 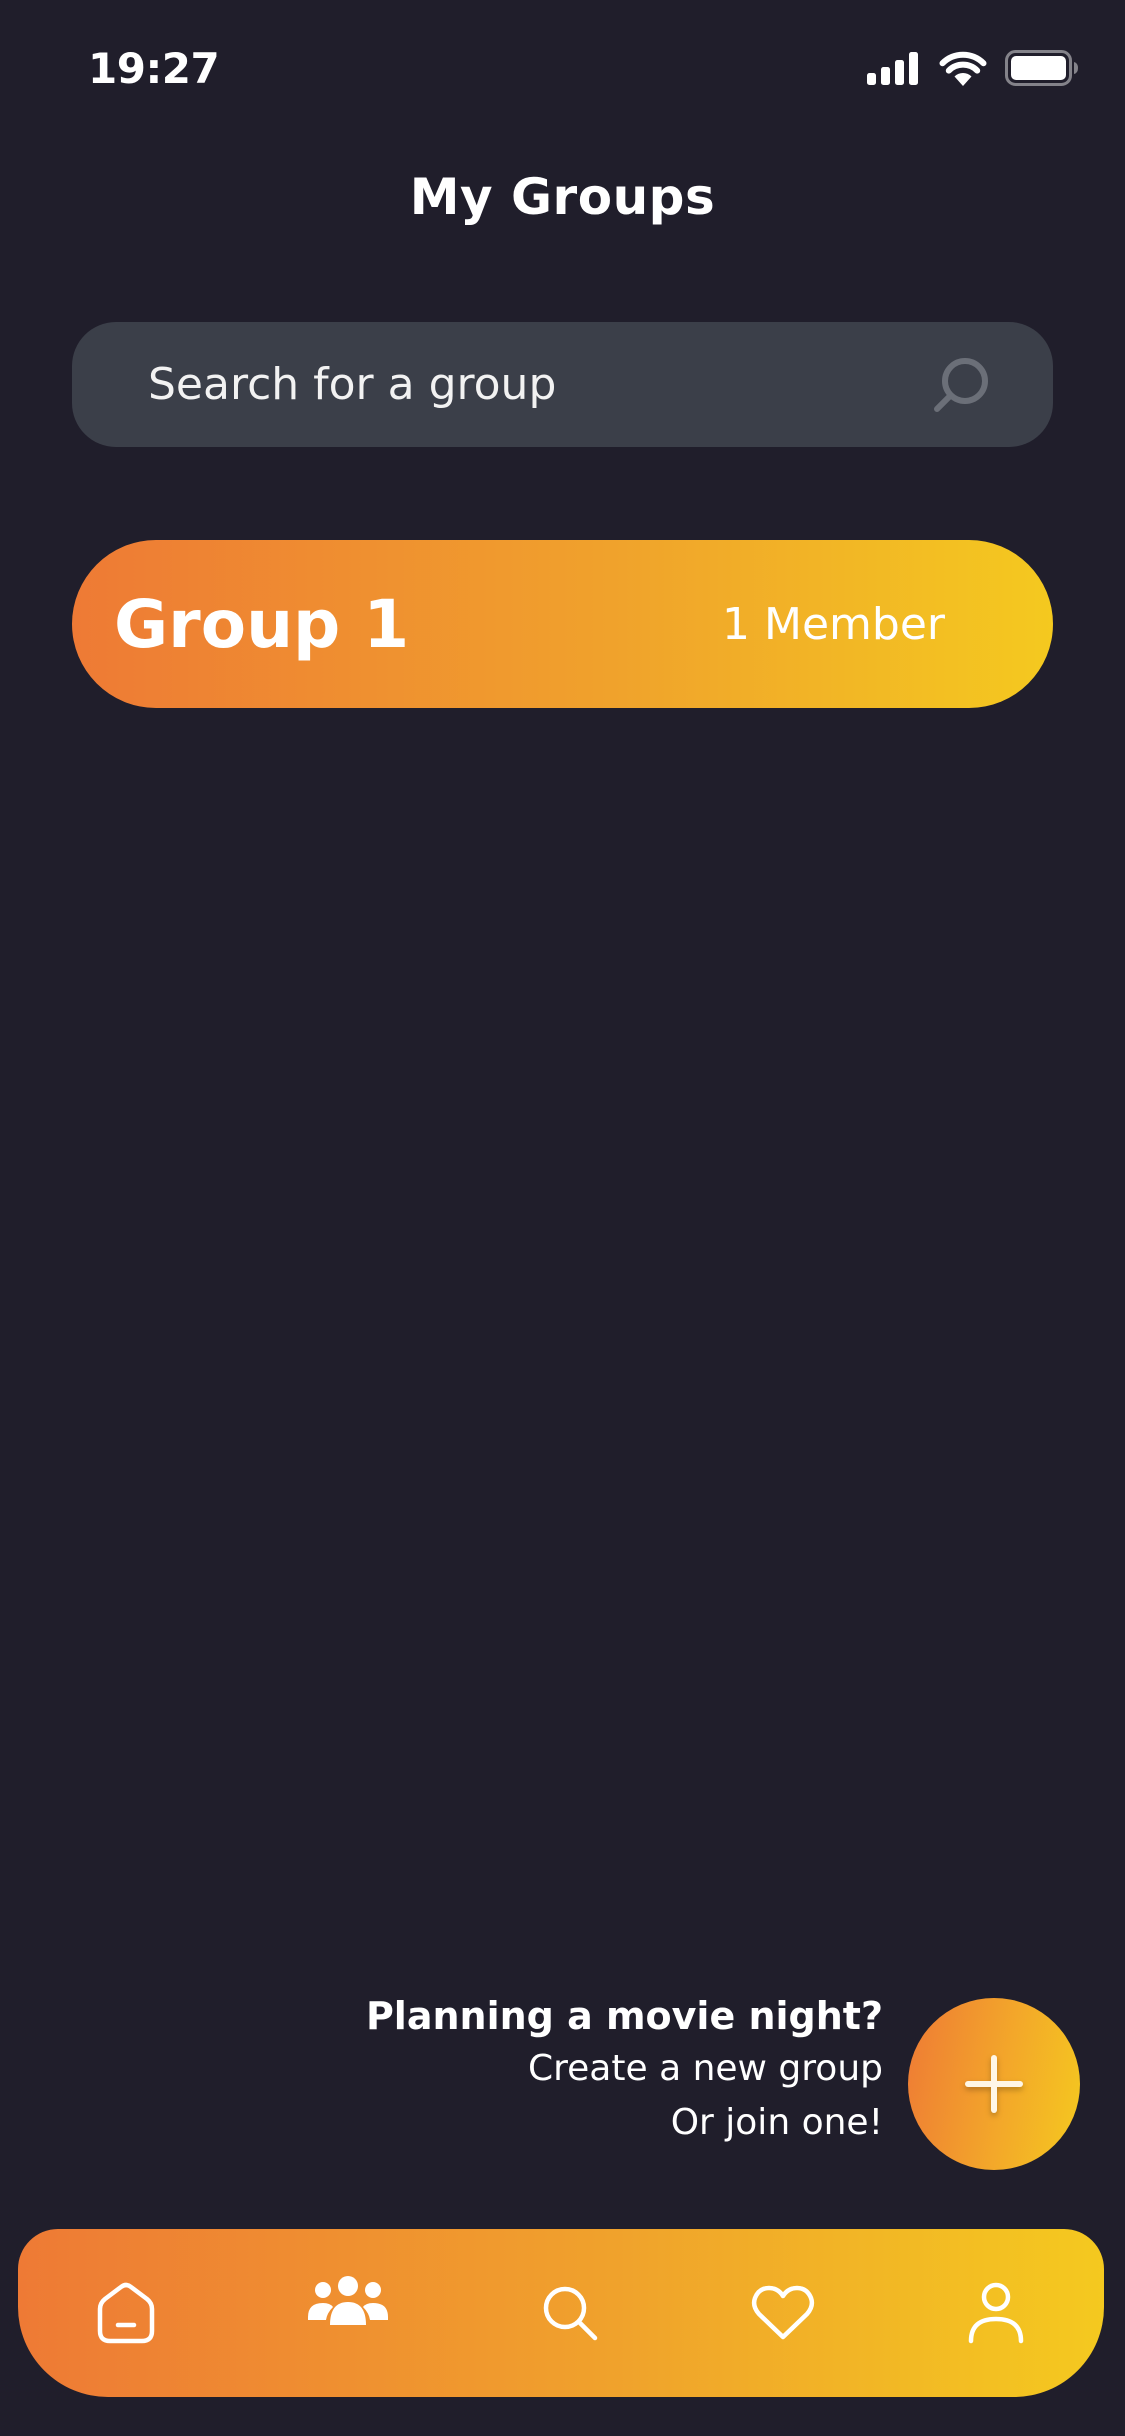 I want to click on nav-groups, so click(x=348, y=2301).